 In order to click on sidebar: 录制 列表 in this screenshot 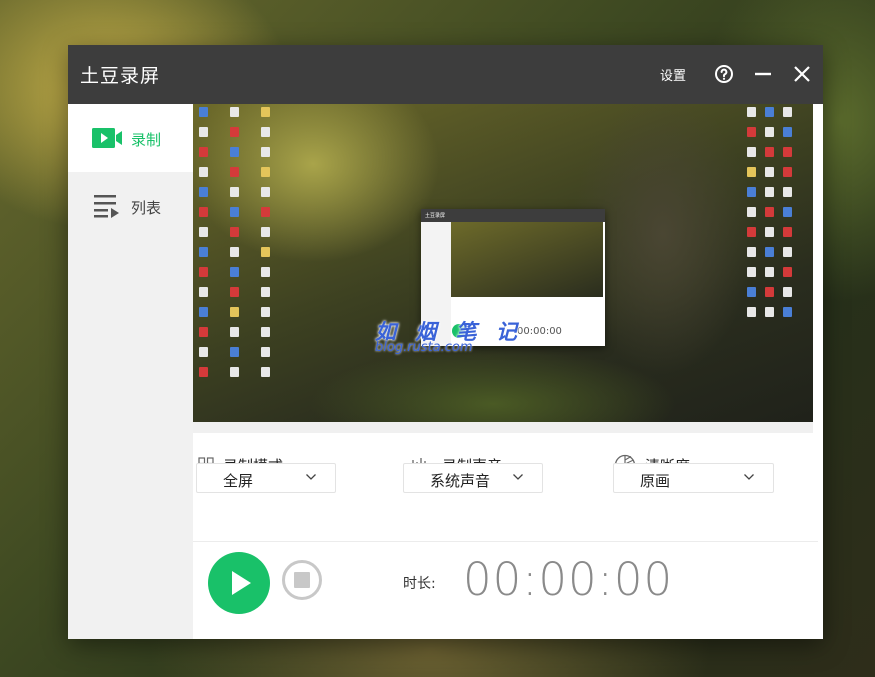, I will do `click(130, 371)`.